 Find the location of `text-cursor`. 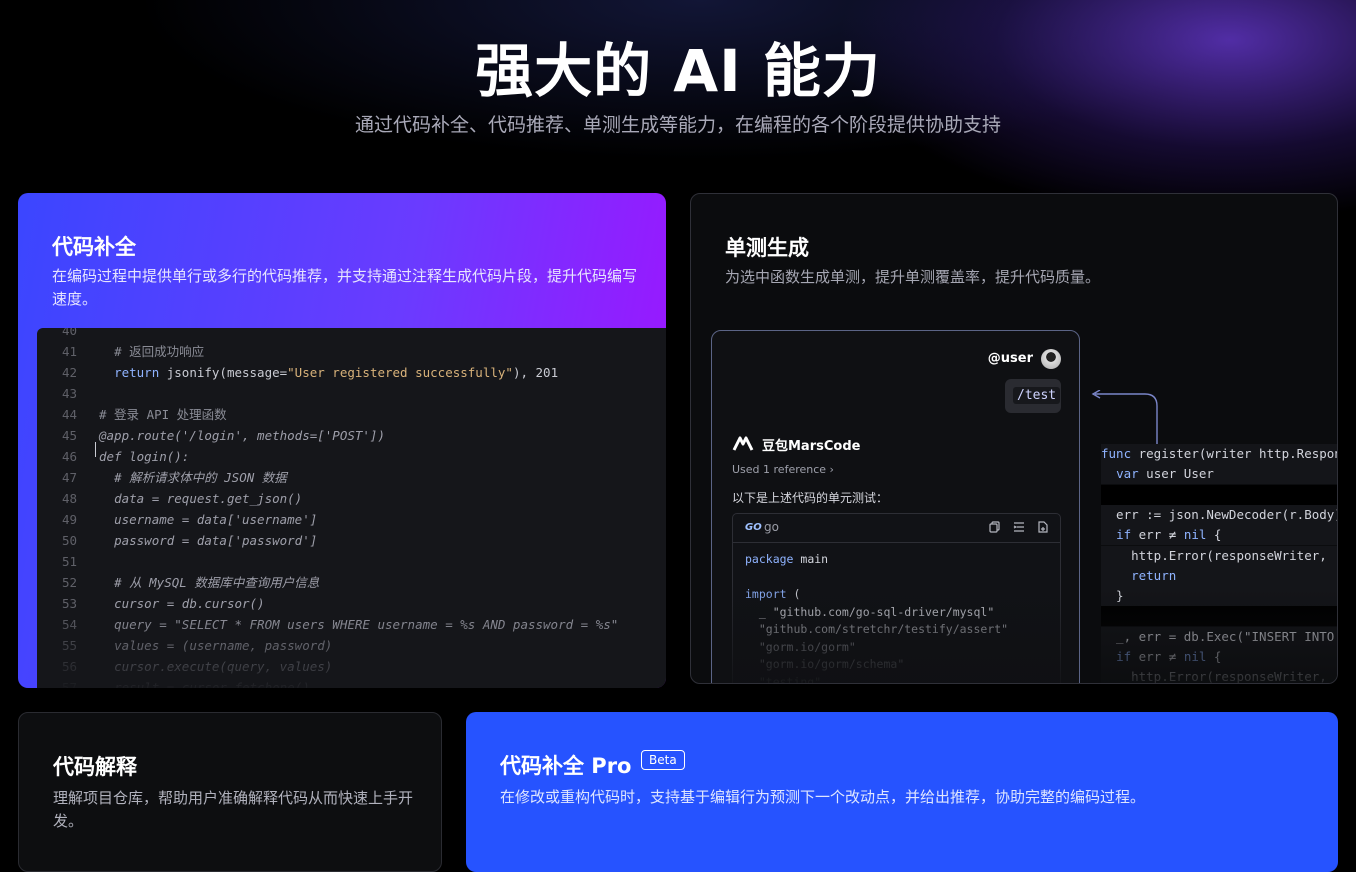

text-cursor is located at coordinates (95, 449).